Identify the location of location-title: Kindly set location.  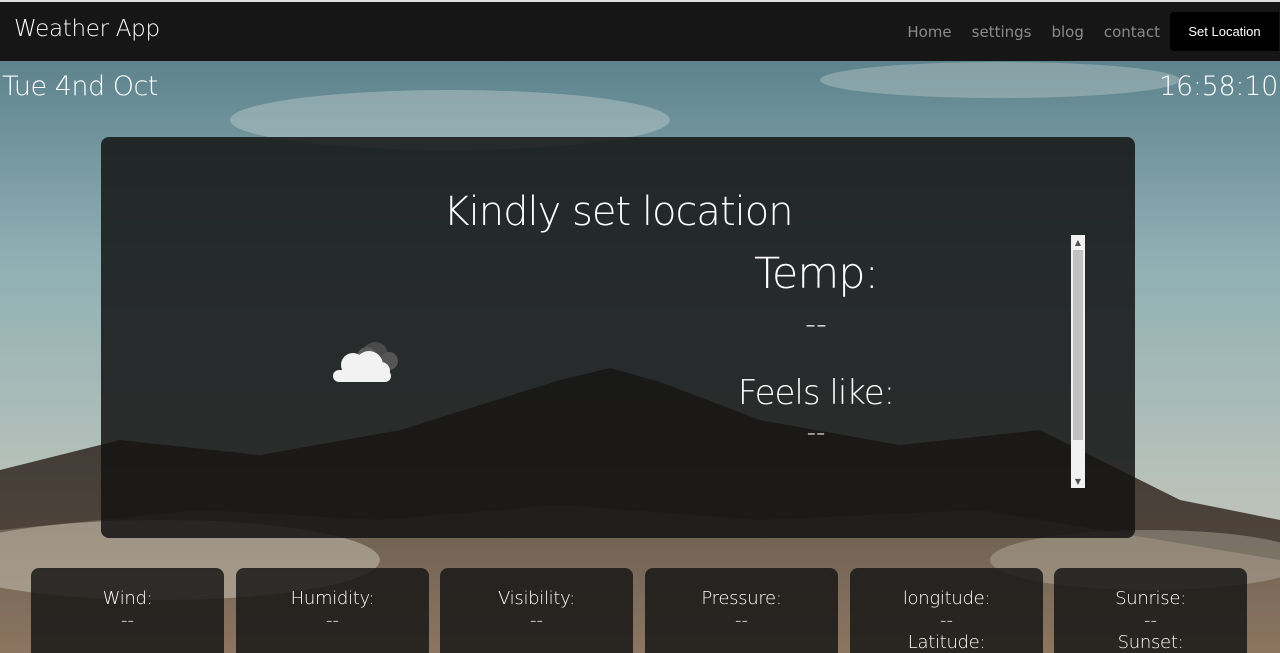
(618, 212).